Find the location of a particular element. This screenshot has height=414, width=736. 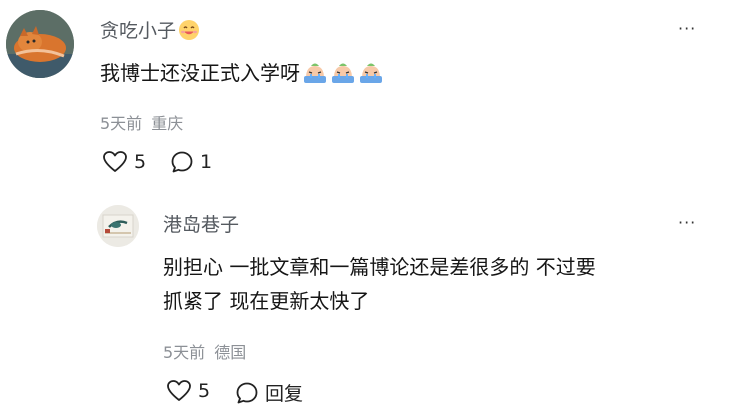

username: 贪吃小子 is located at coordinates (138, 29).